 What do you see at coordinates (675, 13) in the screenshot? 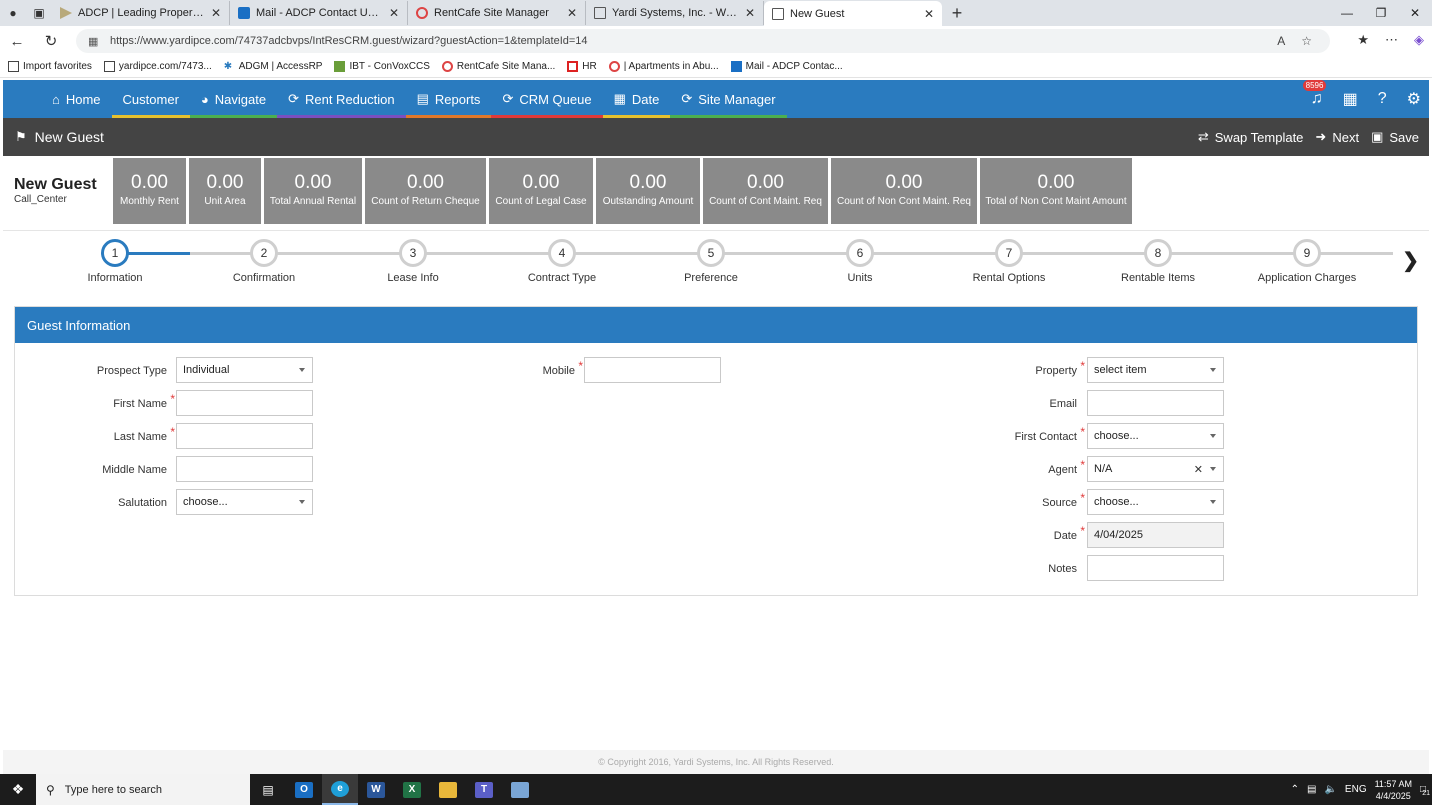
I see `browser-tab: Yardi Systems, Inc. - Work Order # ✕` at bounding box center [675, 13].